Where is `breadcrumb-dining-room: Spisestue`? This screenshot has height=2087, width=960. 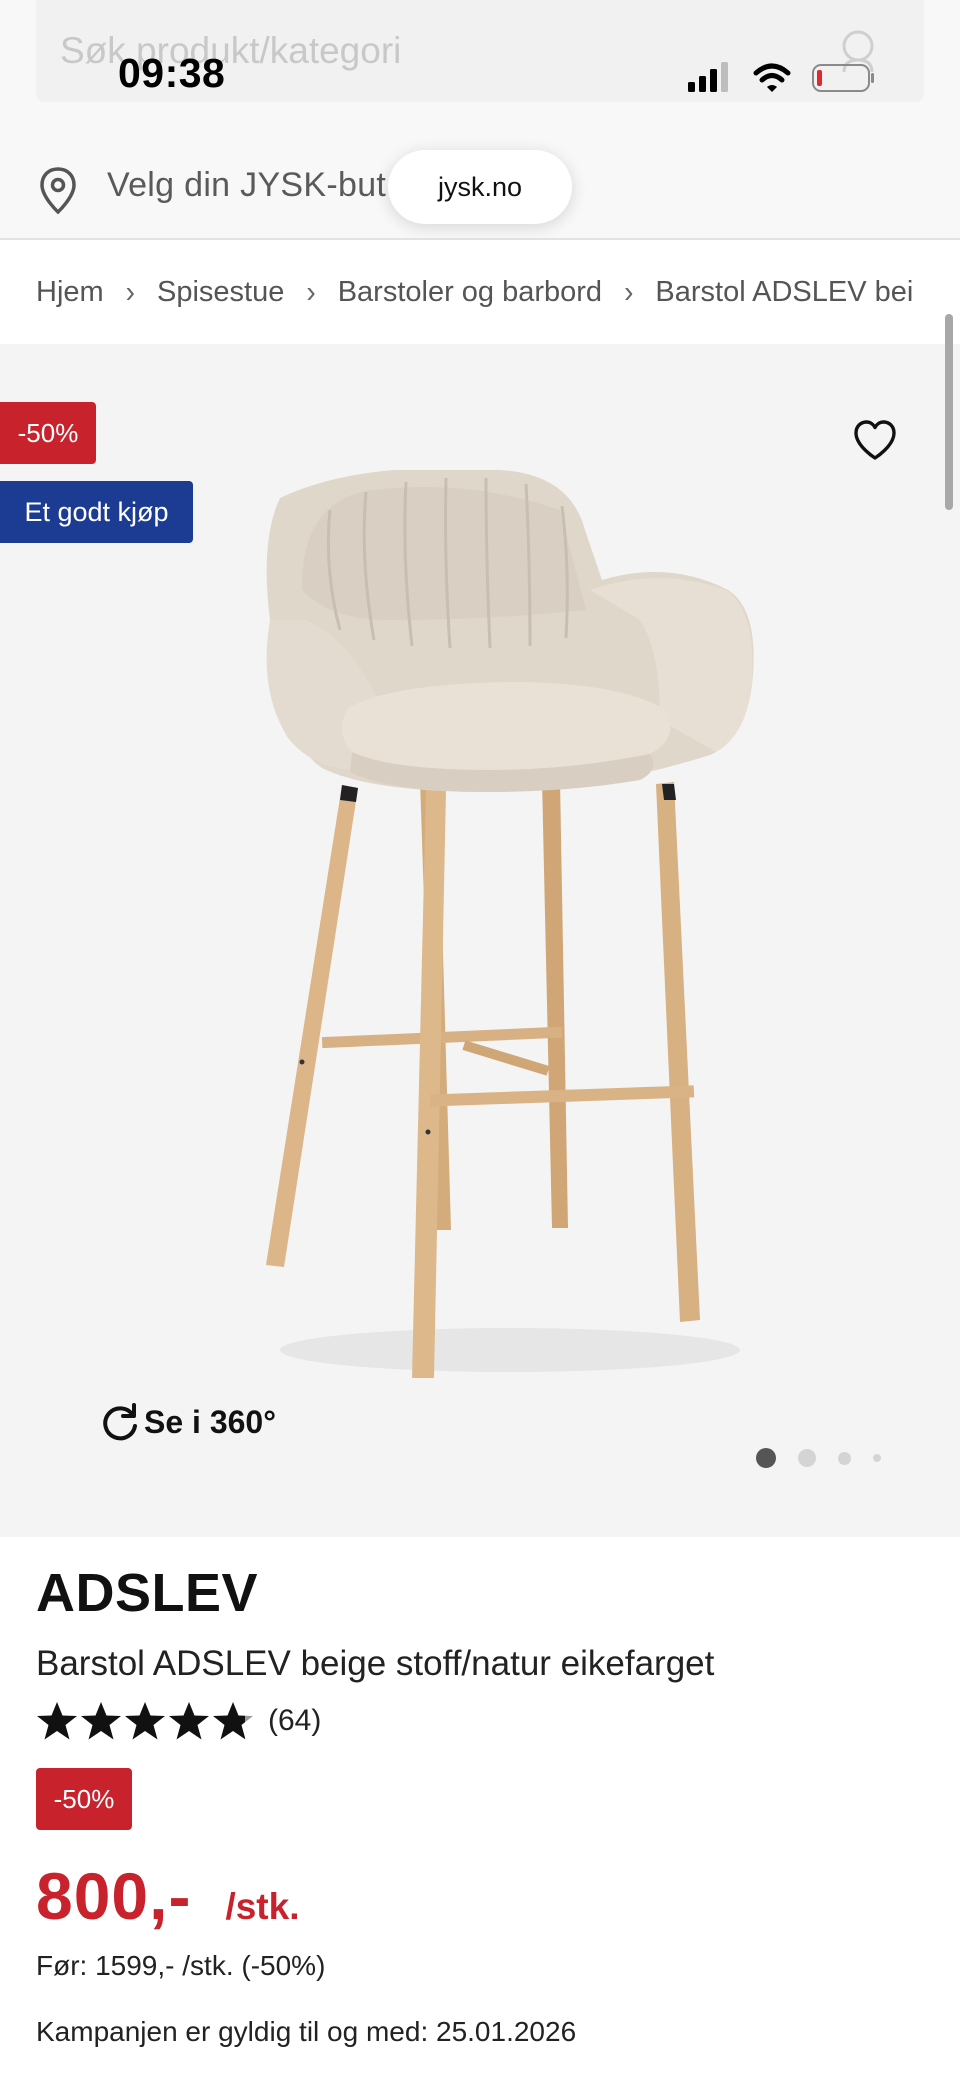 breadcrumb-dining-room: Spisestue is located at coordinates (220, 292).